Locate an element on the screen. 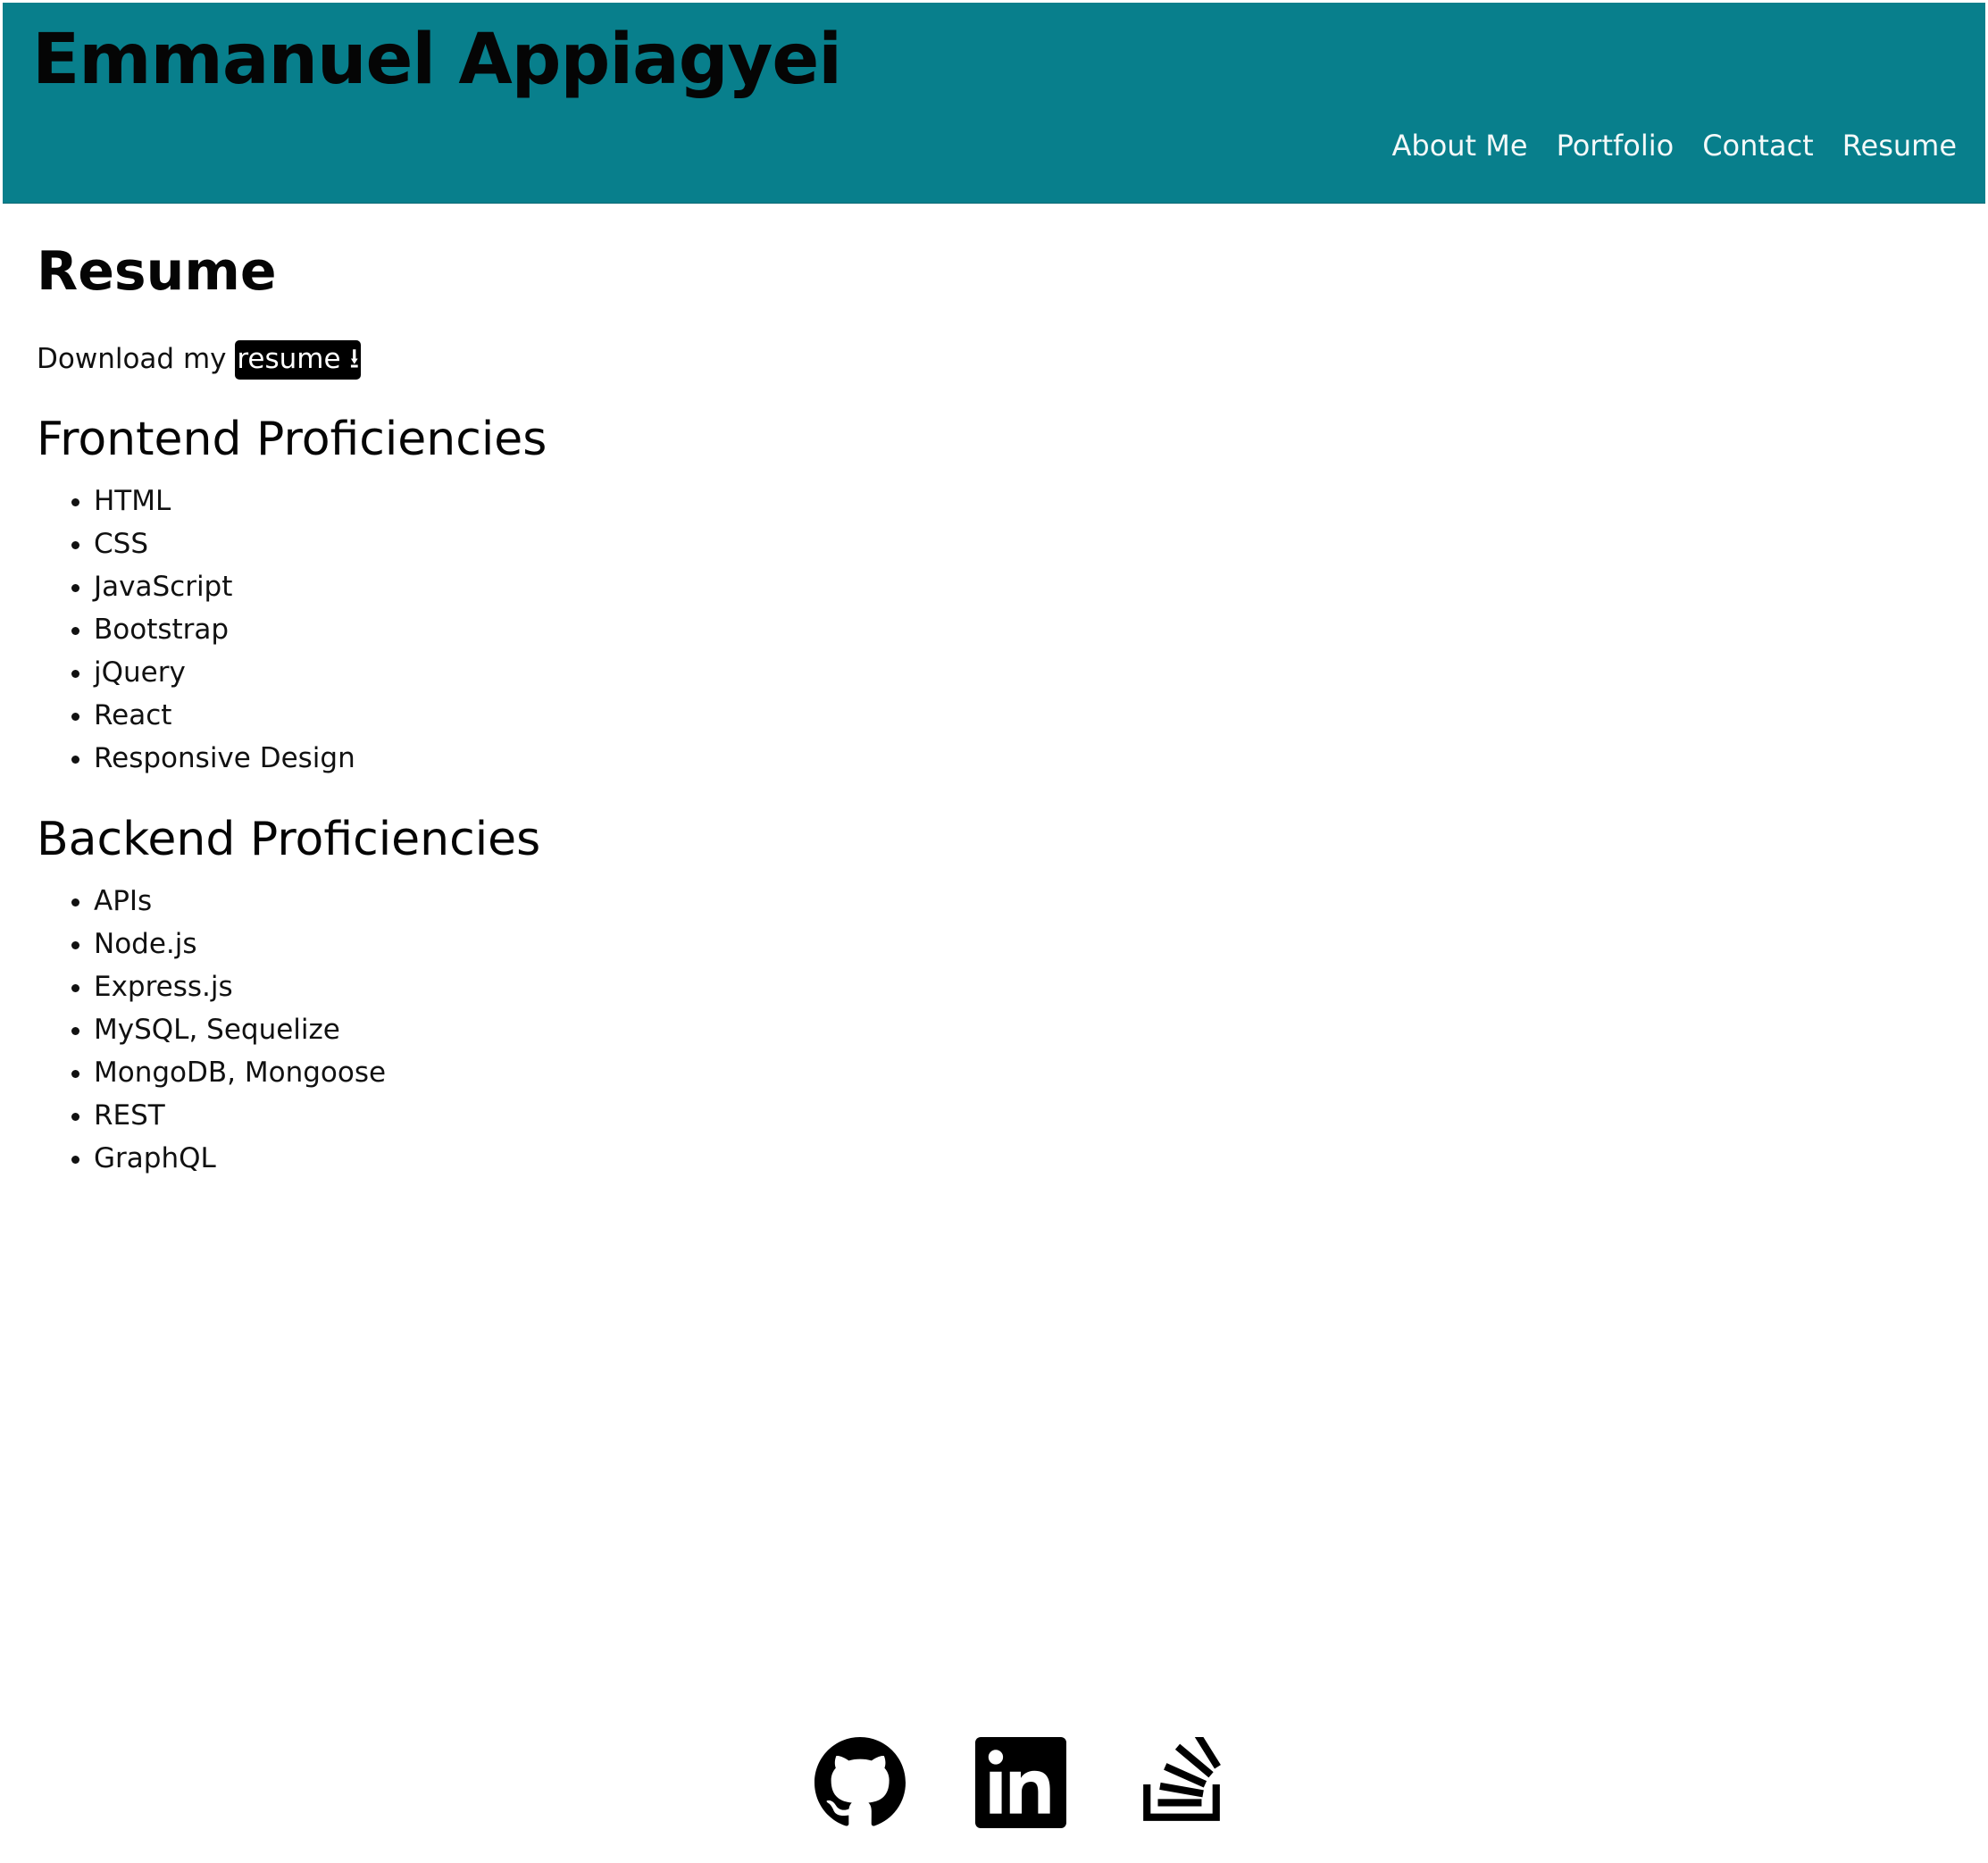 The image size is (1988, 1863). nav-resume: Resume is located at coordinates (1899, 146).